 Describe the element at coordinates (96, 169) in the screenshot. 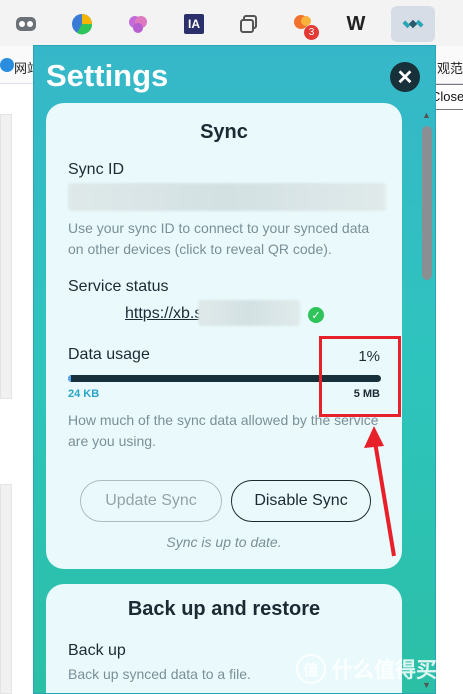

I see `sync-id-label: Sync ID` at that location.